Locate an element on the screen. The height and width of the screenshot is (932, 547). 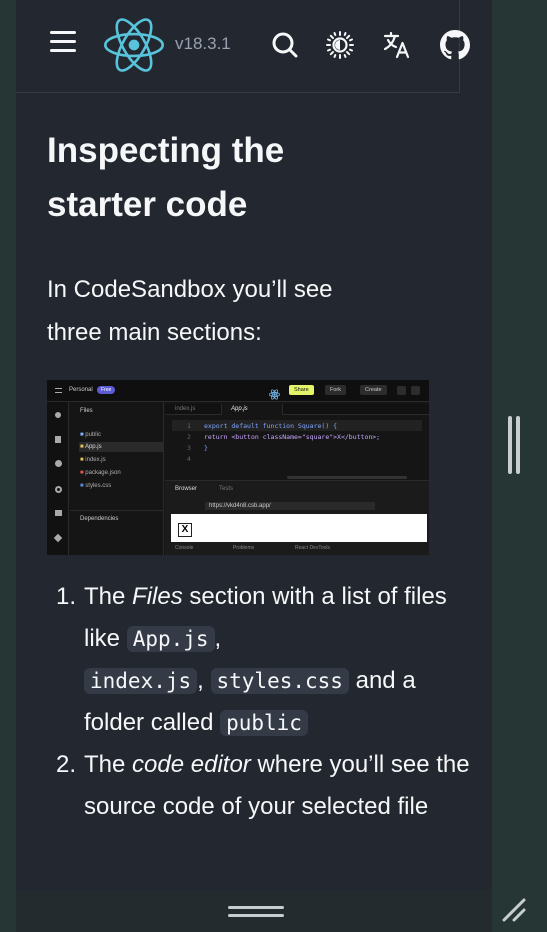
translate-icon is located at coordinates (397, 45).